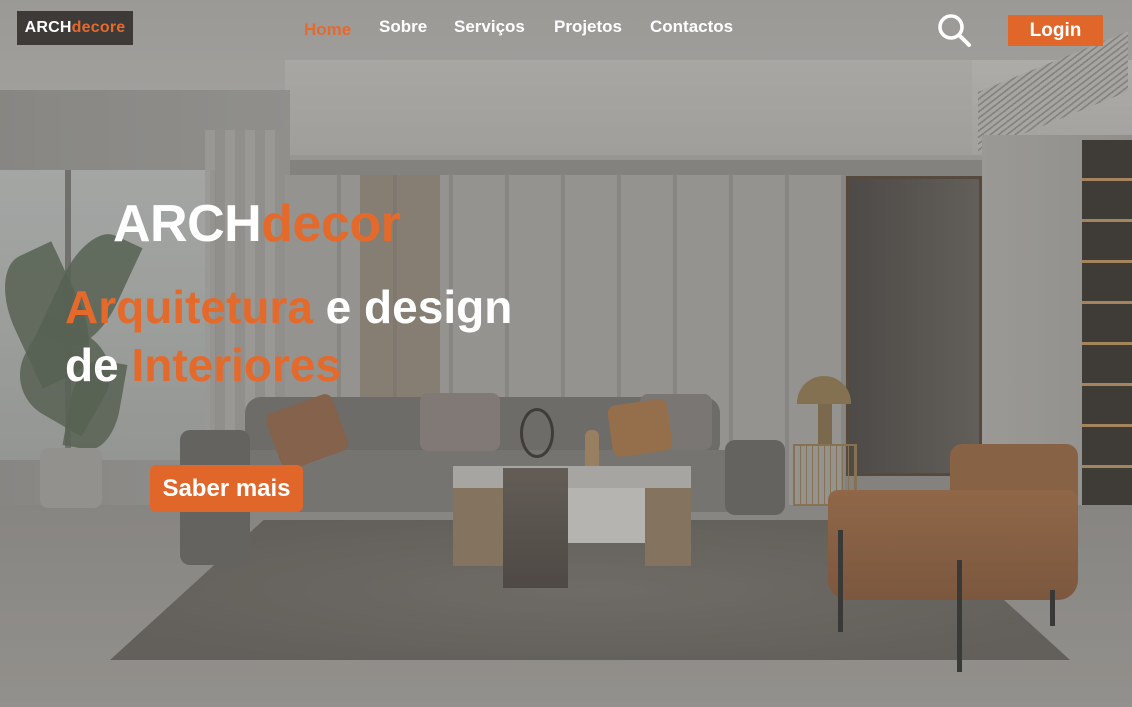 The height and width of the screenshot is (707, 1132). Describe the element at coordinates (189, 307) in the screenshot. I see `headline-accent-1: Arquitetura` at that location.